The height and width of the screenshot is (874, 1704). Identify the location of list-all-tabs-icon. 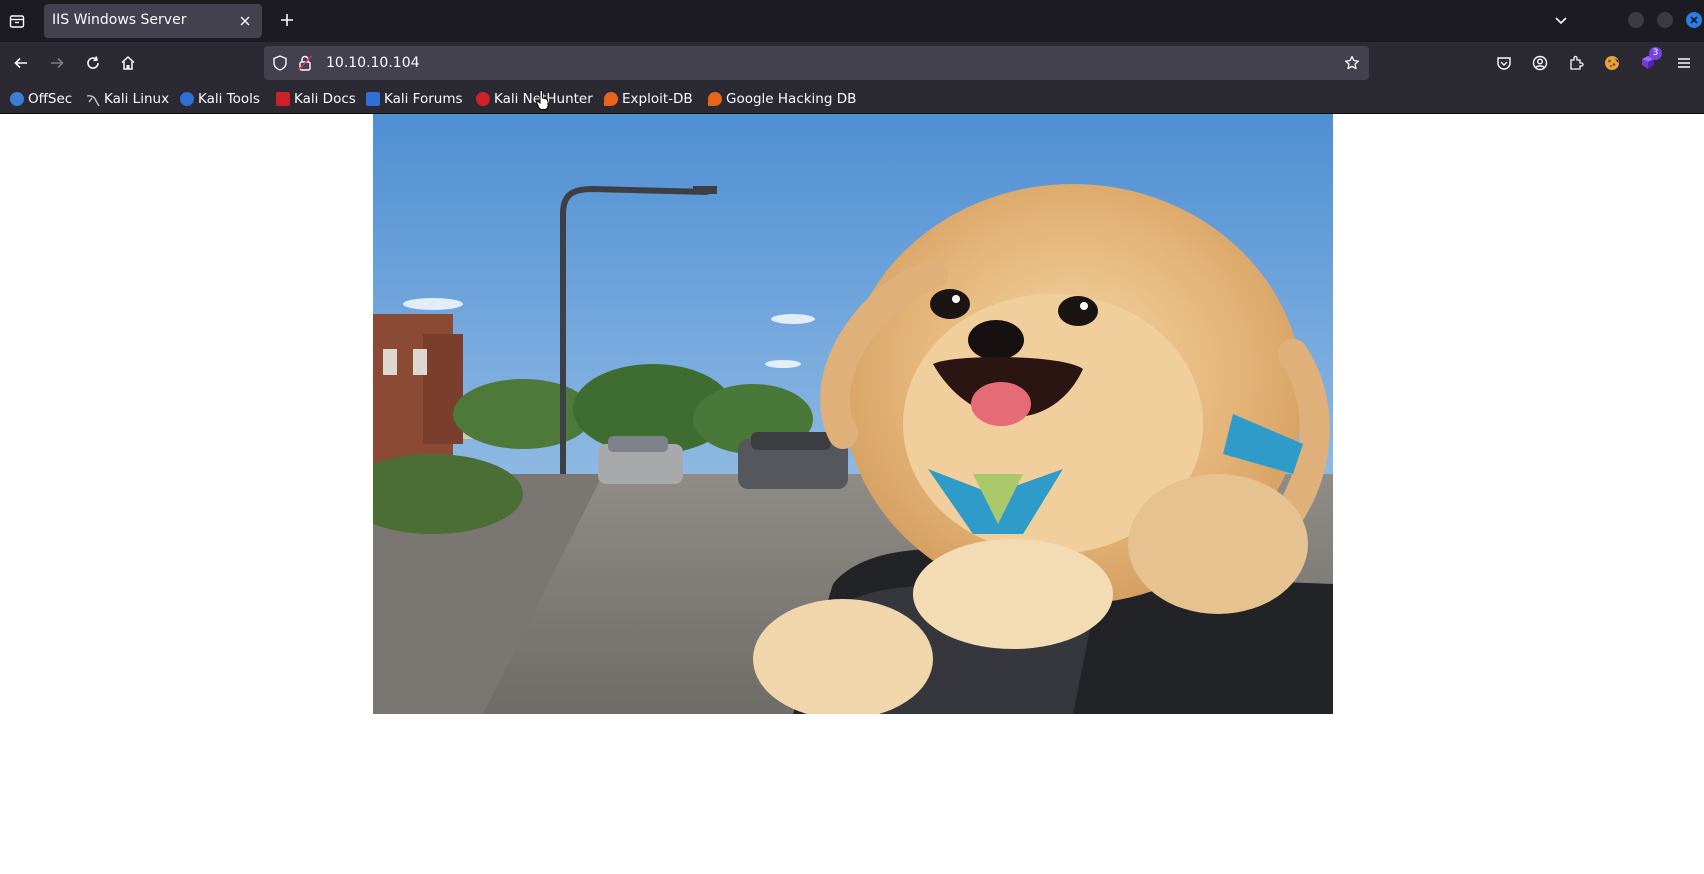
(17, 21).